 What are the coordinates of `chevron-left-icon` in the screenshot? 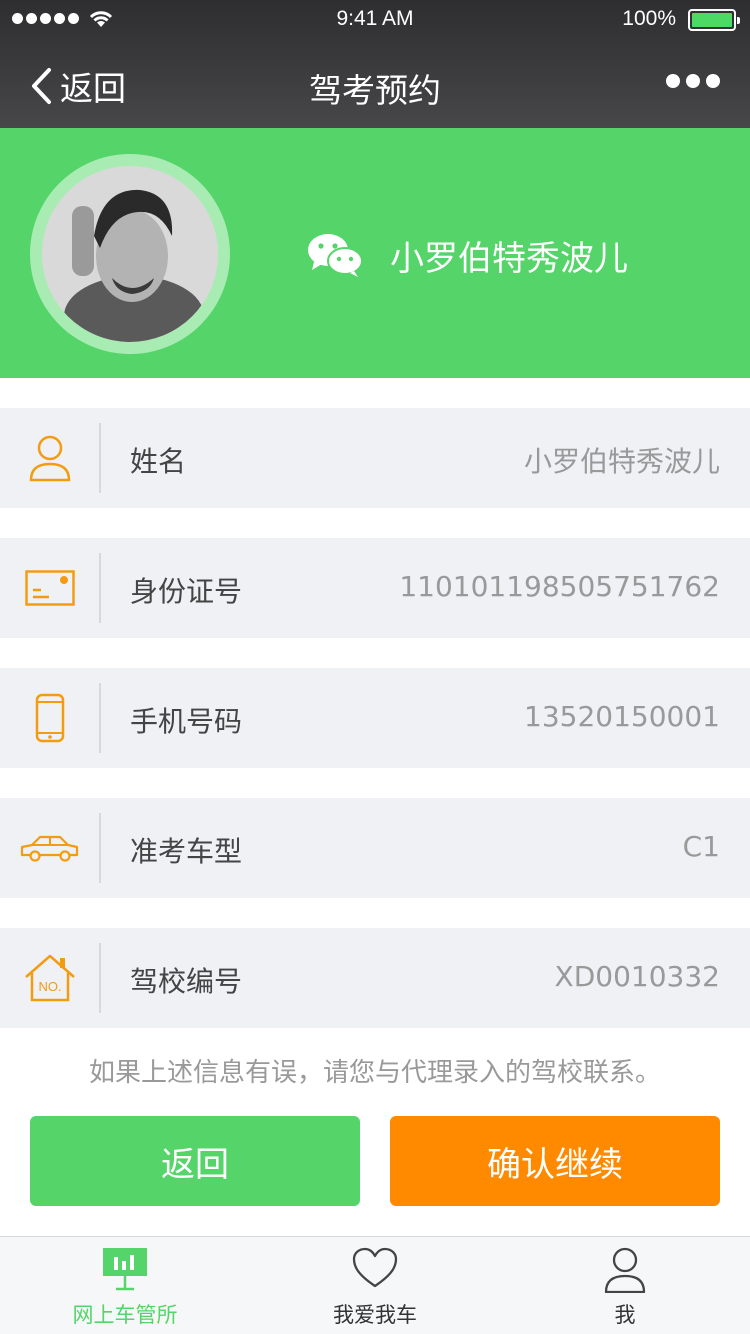 It's located at (41, 86).